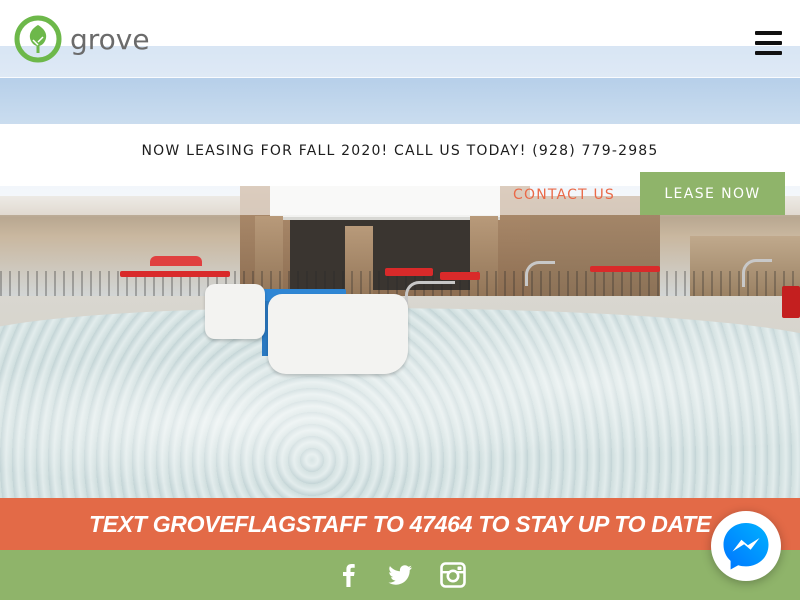 The width and height of the screenshot is (800, 600). I want to click on hero-umbrella, so click(176, 261).